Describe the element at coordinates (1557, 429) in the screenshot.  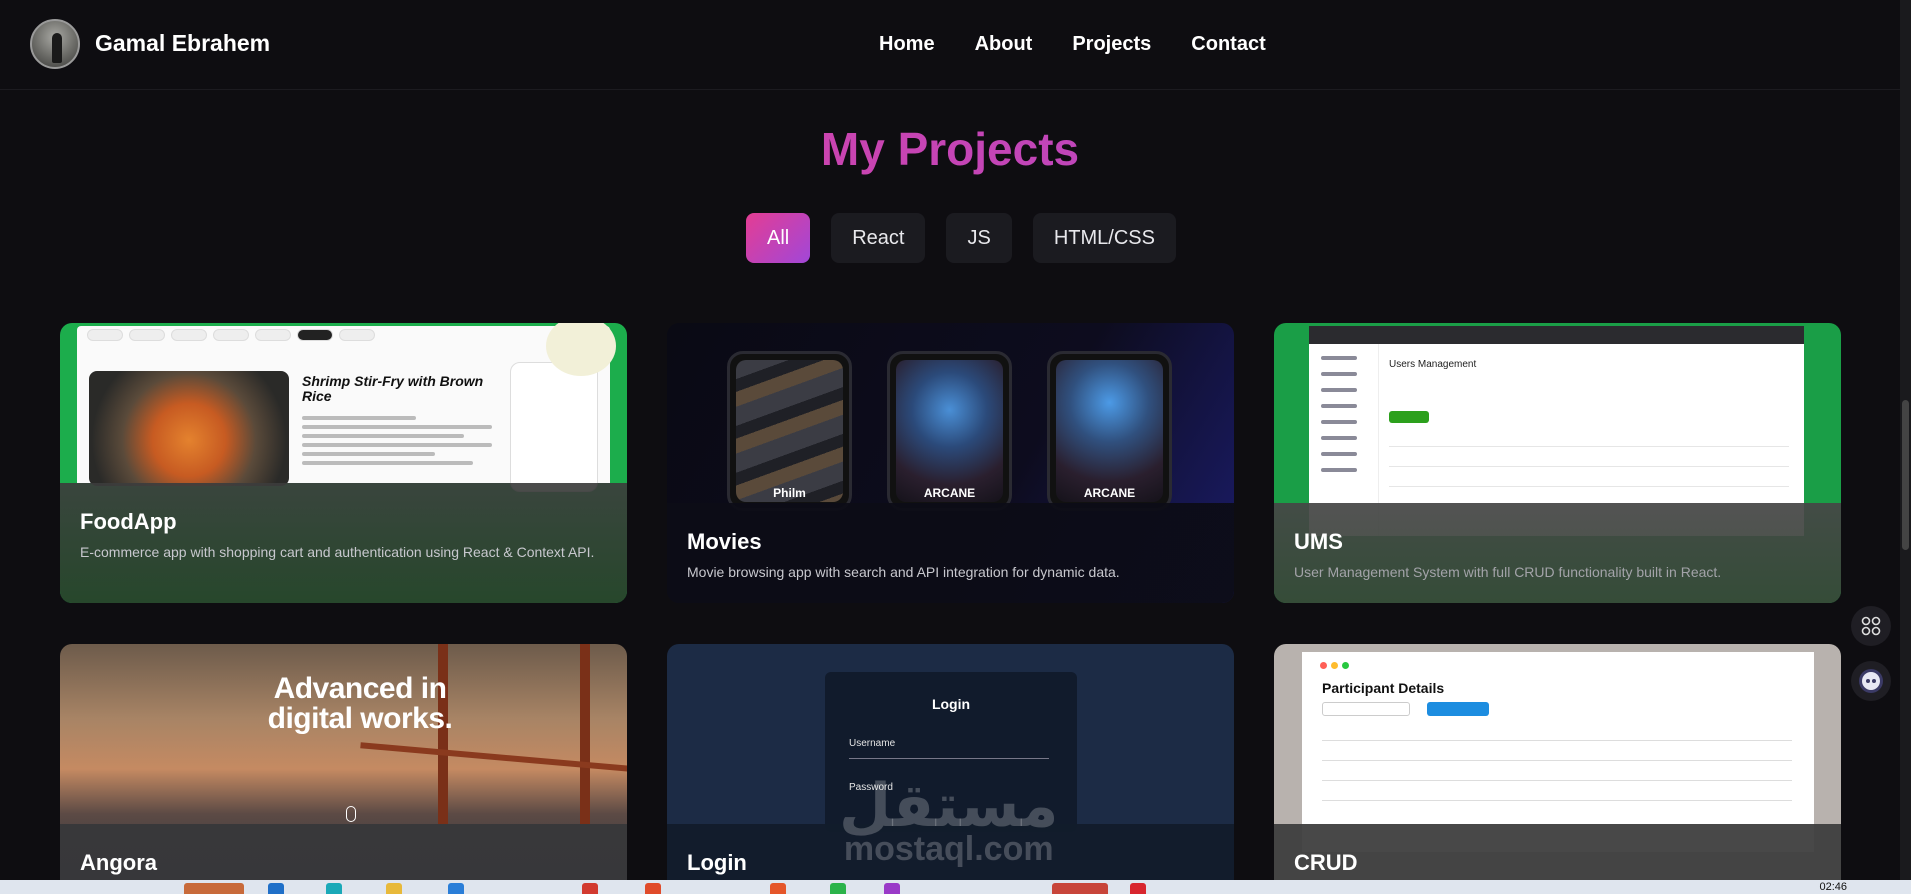
I see `project-preview: Users Management` at that location.